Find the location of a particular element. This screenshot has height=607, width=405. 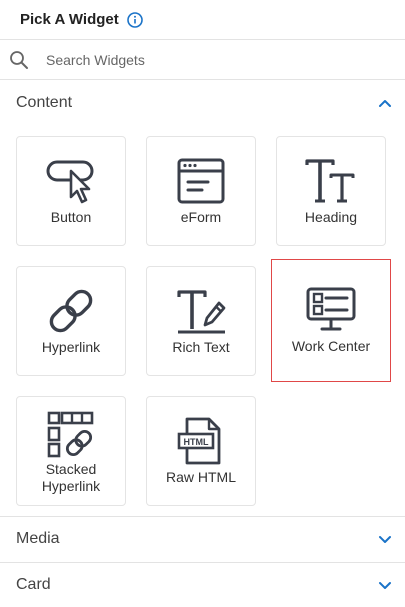

stacked-hyperlink-icon is located at coordinates (71, 435).